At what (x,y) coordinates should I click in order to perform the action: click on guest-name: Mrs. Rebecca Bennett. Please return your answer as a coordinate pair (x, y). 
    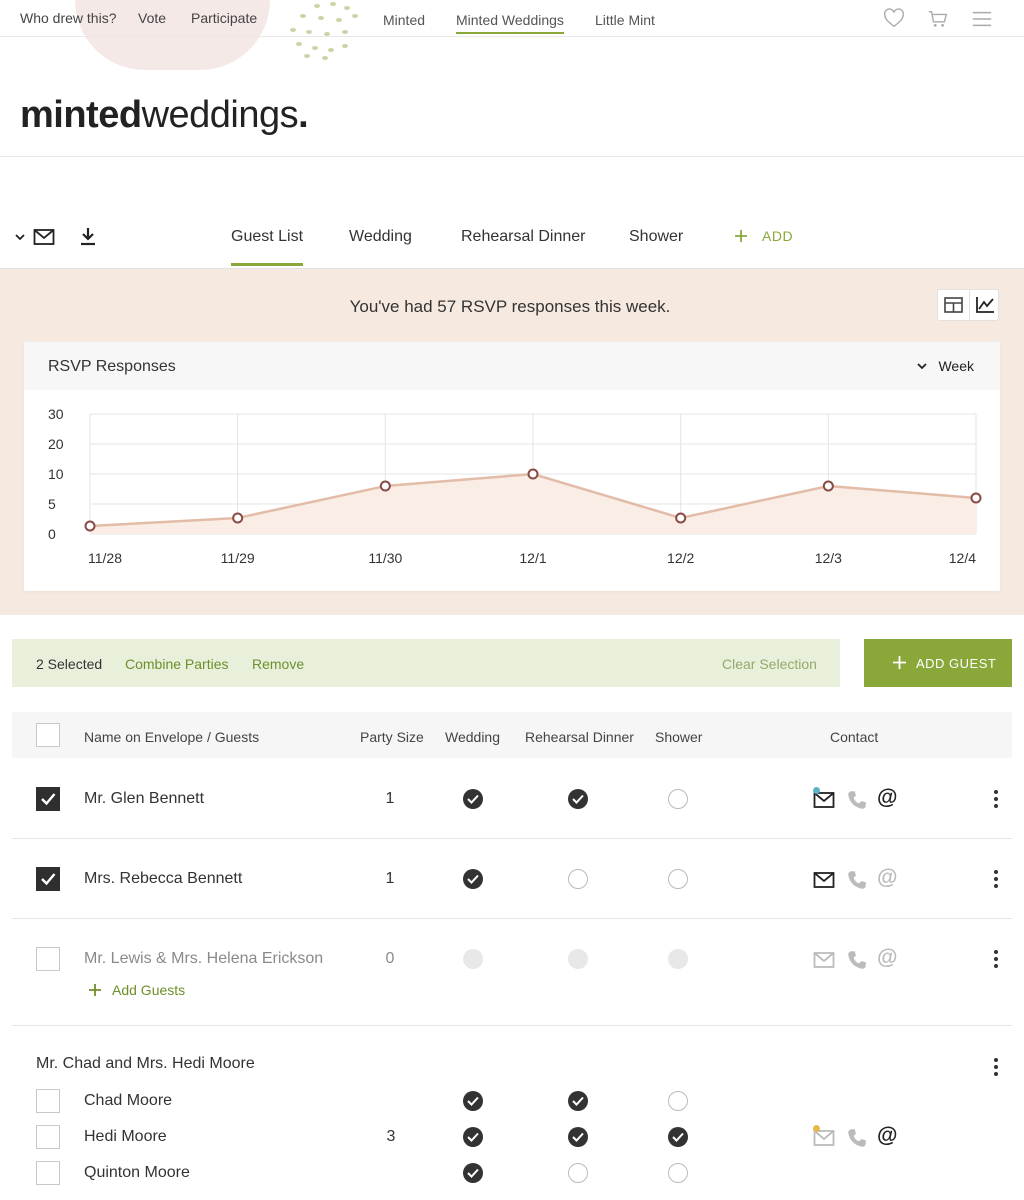
    Looking at the image, I should click on (163, 879).